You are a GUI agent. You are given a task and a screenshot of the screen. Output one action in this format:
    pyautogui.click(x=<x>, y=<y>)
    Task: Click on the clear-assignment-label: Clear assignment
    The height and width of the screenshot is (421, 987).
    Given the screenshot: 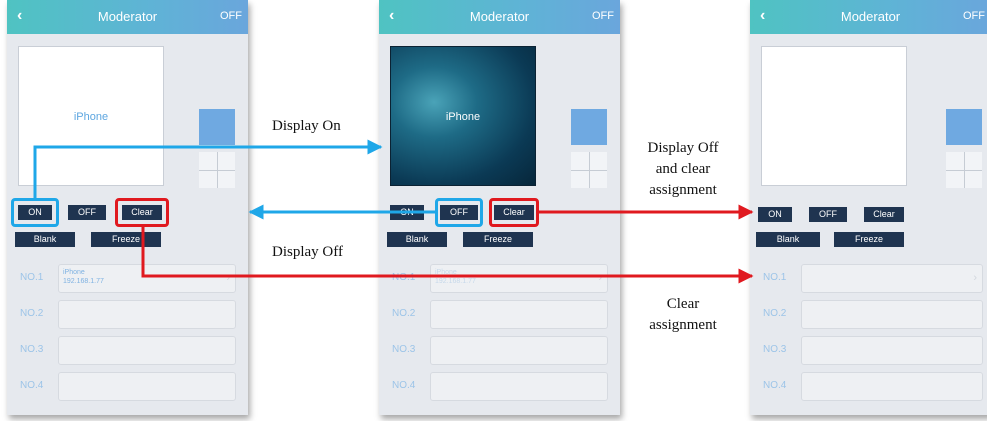 What is the action you would take?
    pyautogui.click(x=683, y=315)
    